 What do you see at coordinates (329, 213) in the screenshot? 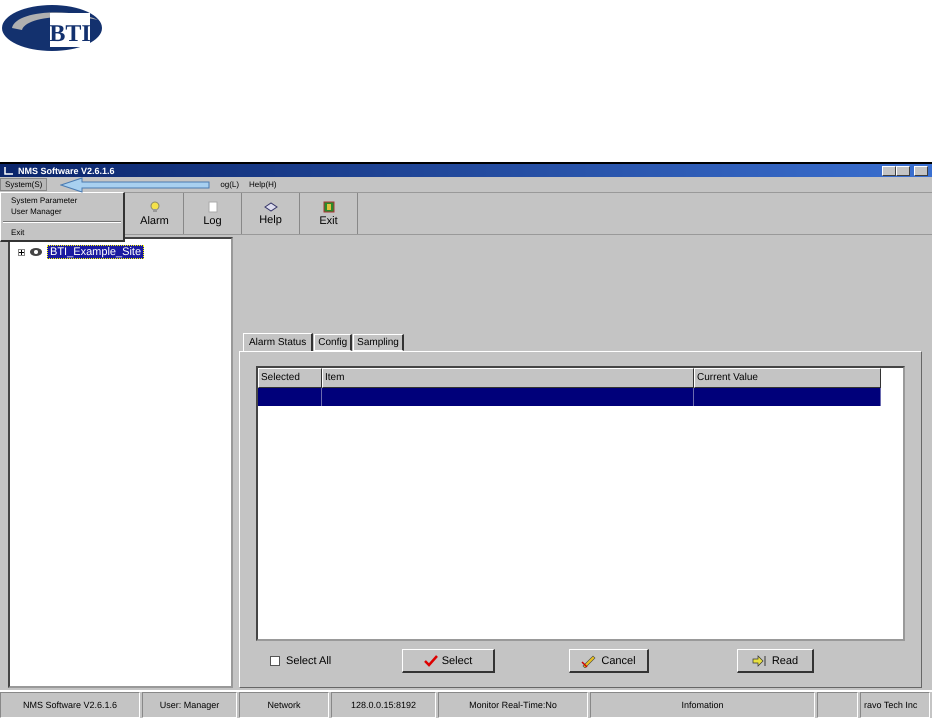
I see `toolbar-button: Exit` at bounding box center [329, 213].